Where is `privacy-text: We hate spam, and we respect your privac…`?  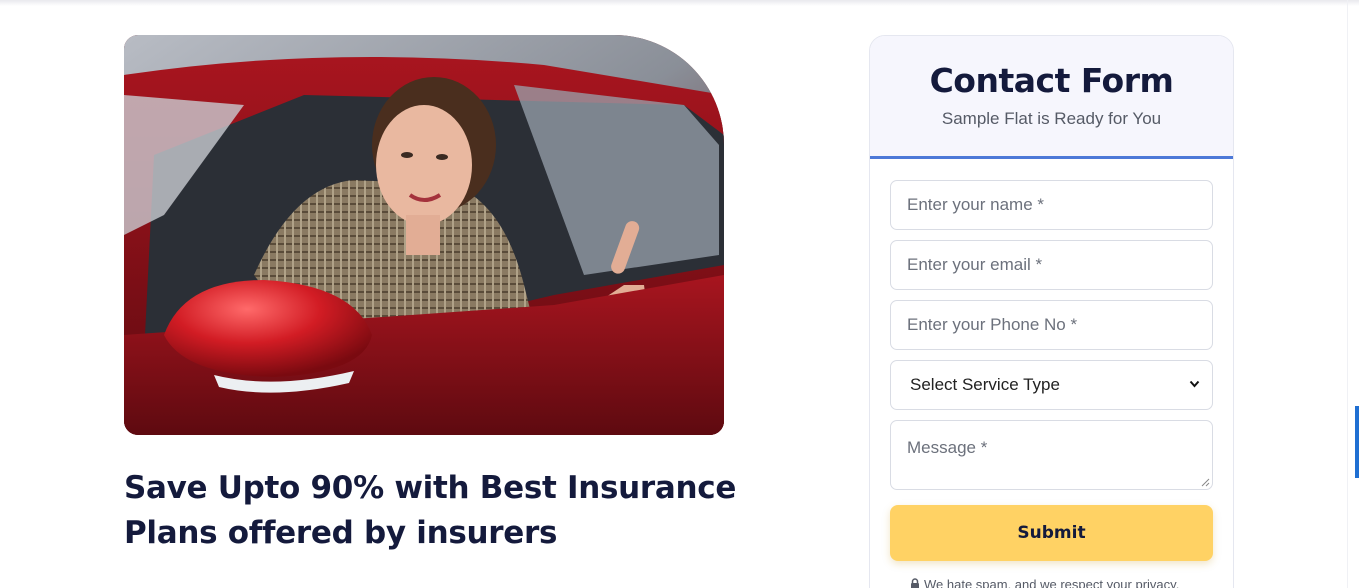
privacy-text: We hate spam, and we respect your privac… is located at coordinates (1052, 582).